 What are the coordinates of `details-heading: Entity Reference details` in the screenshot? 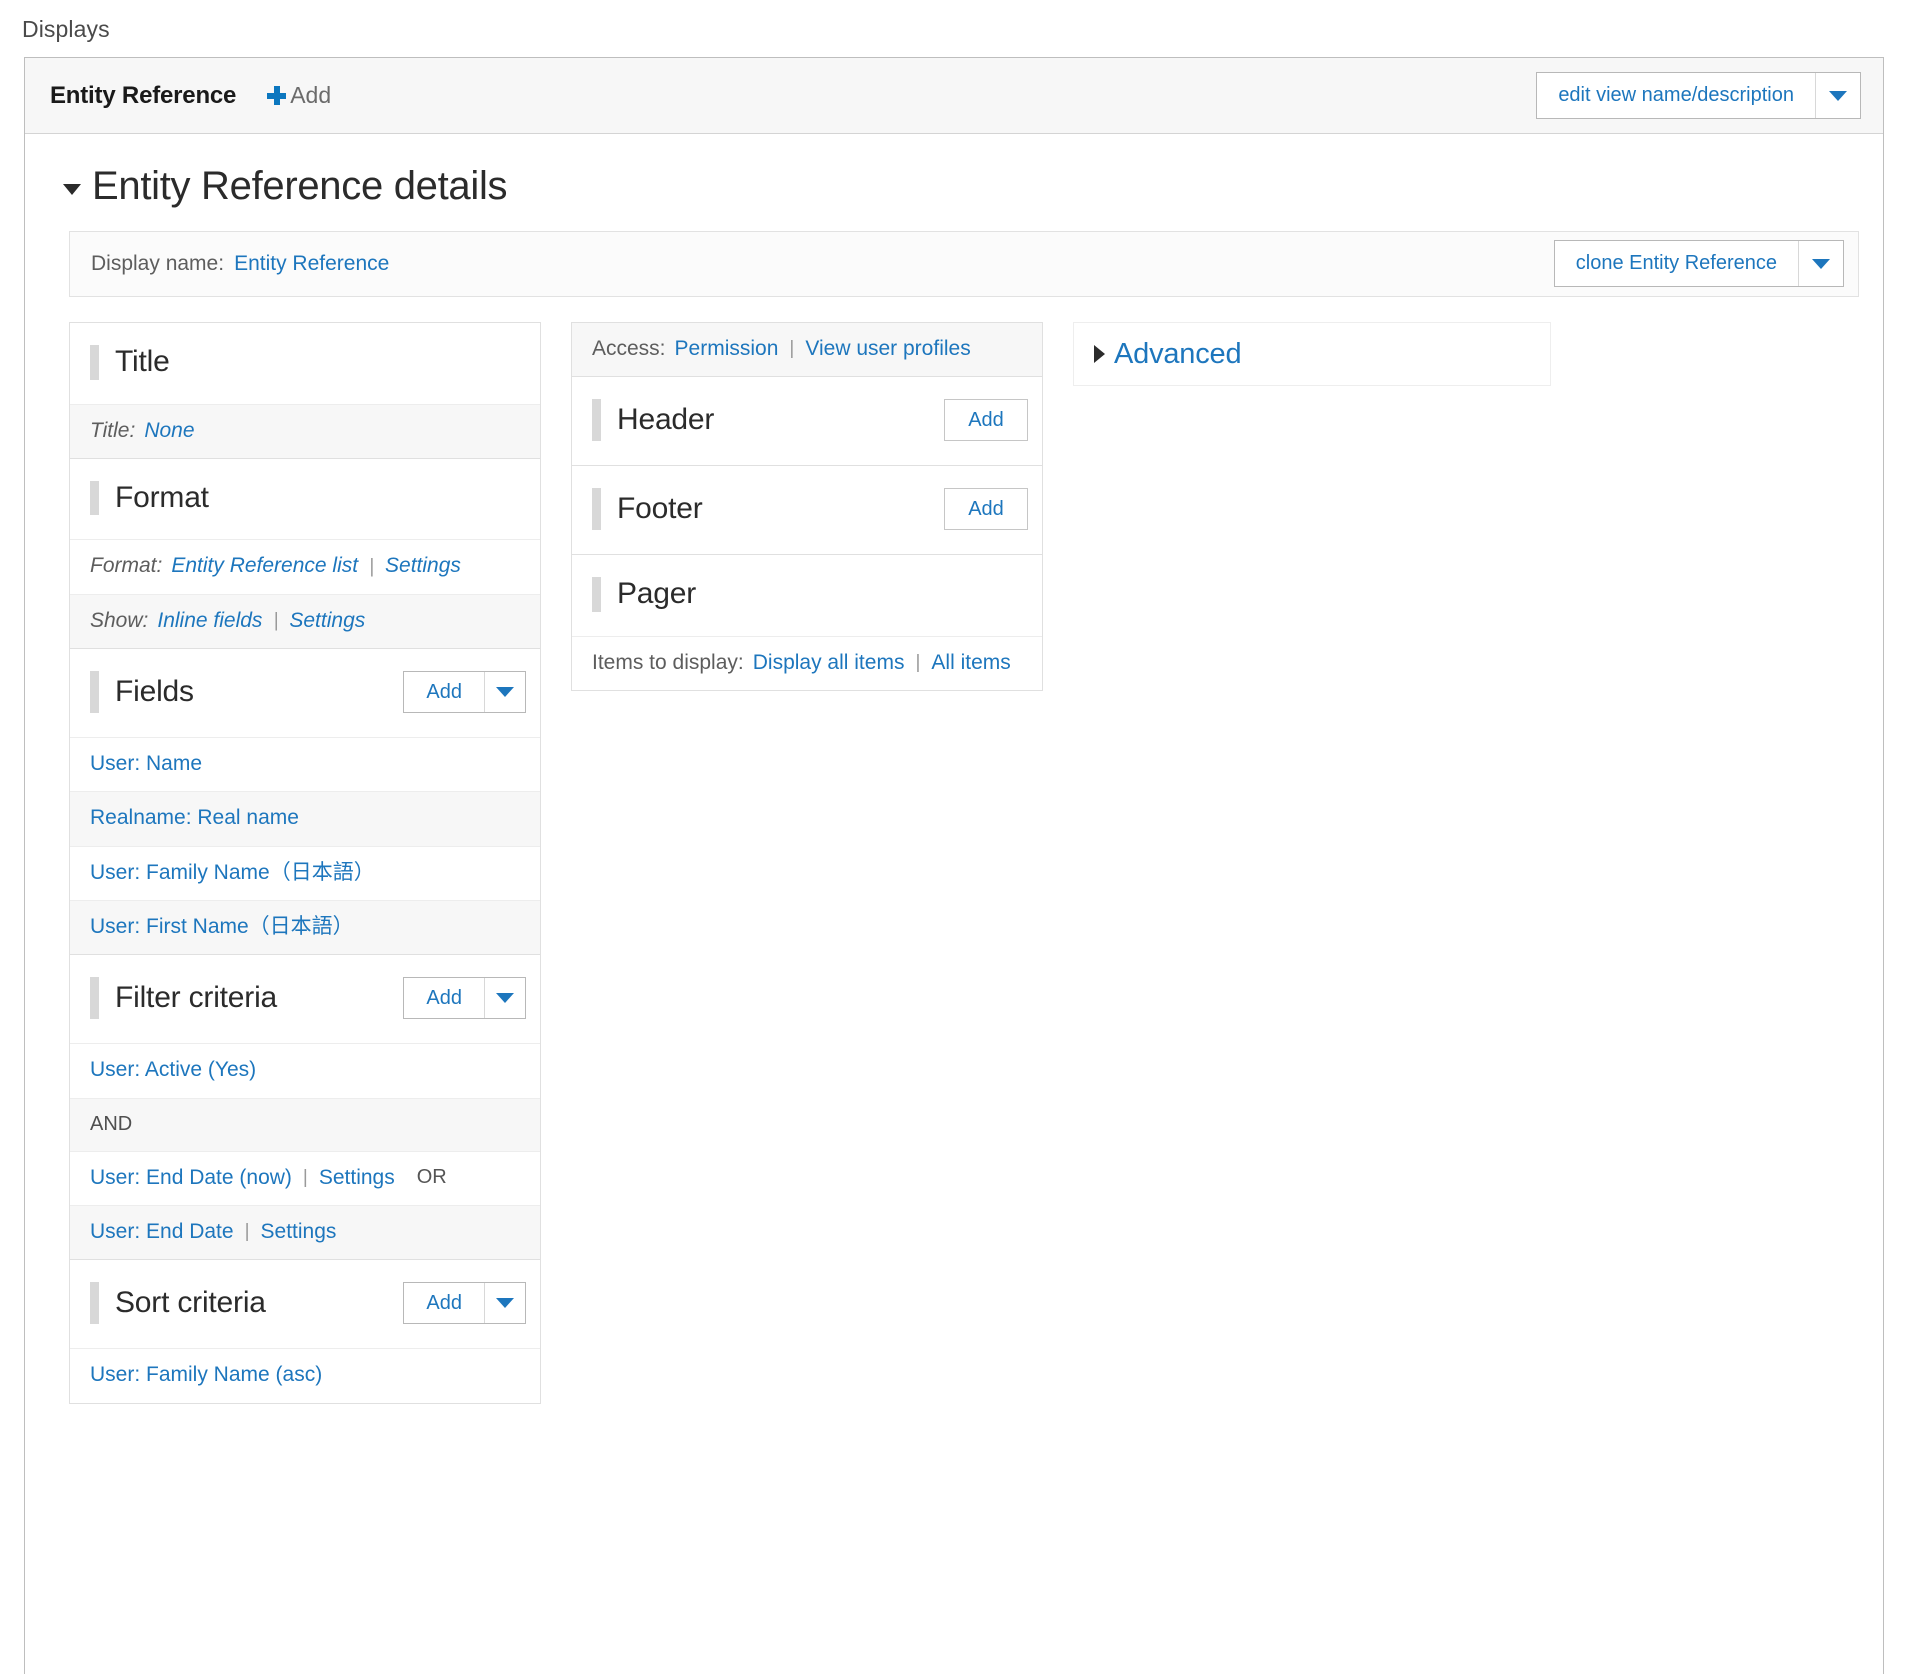 It's located at (300, 186).